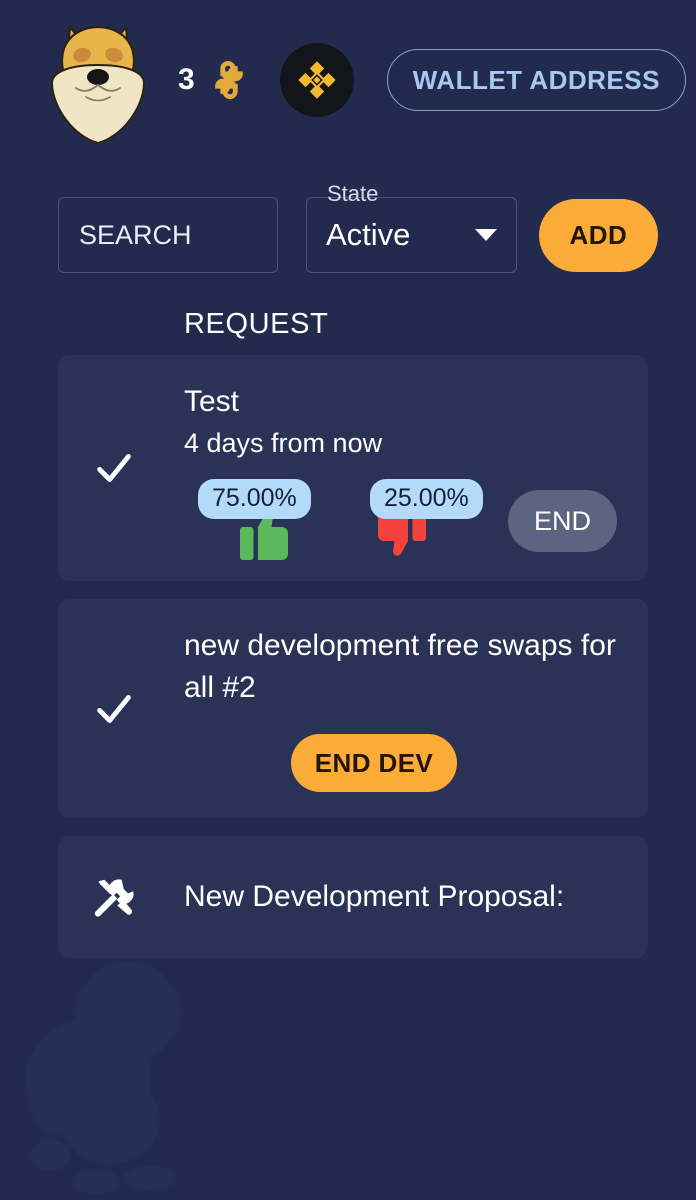 This screenshot has height=1200, width=696. What do you see at coordinates (485, 235) in the screenshot?
I see `chevron-down-icon` at bounding box center [485, 235].